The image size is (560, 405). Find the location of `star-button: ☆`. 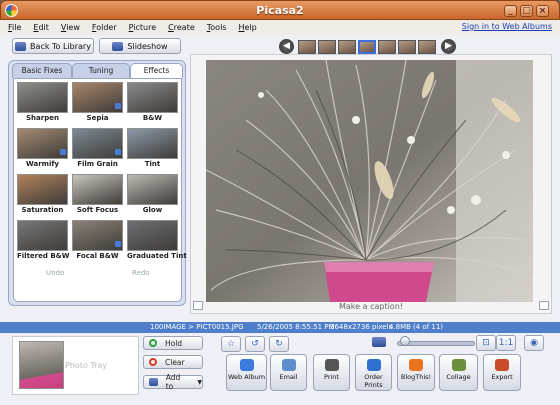

star-button: ☆ is located at coordinates (231, 344).